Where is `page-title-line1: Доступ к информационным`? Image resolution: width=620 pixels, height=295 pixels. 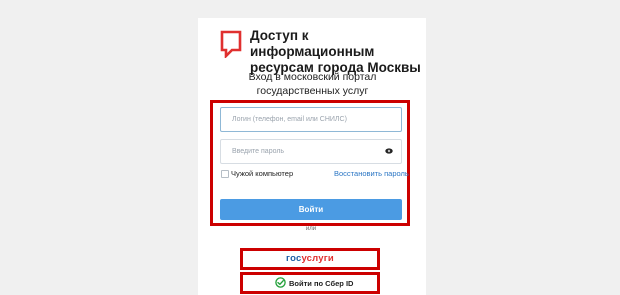
page-title-line1: Доступ к информационным is located at coordinates (312, 43).